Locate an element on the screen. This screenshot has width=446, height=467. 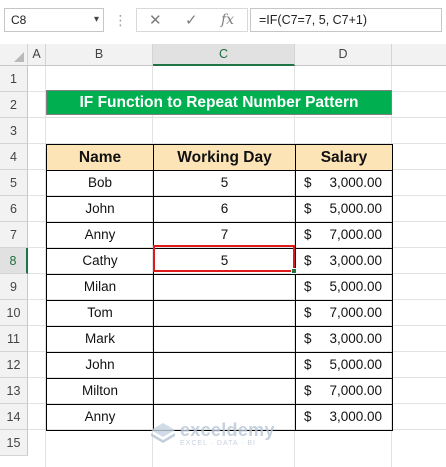
row-header-11: 11 is located at coordinates (14, 339).